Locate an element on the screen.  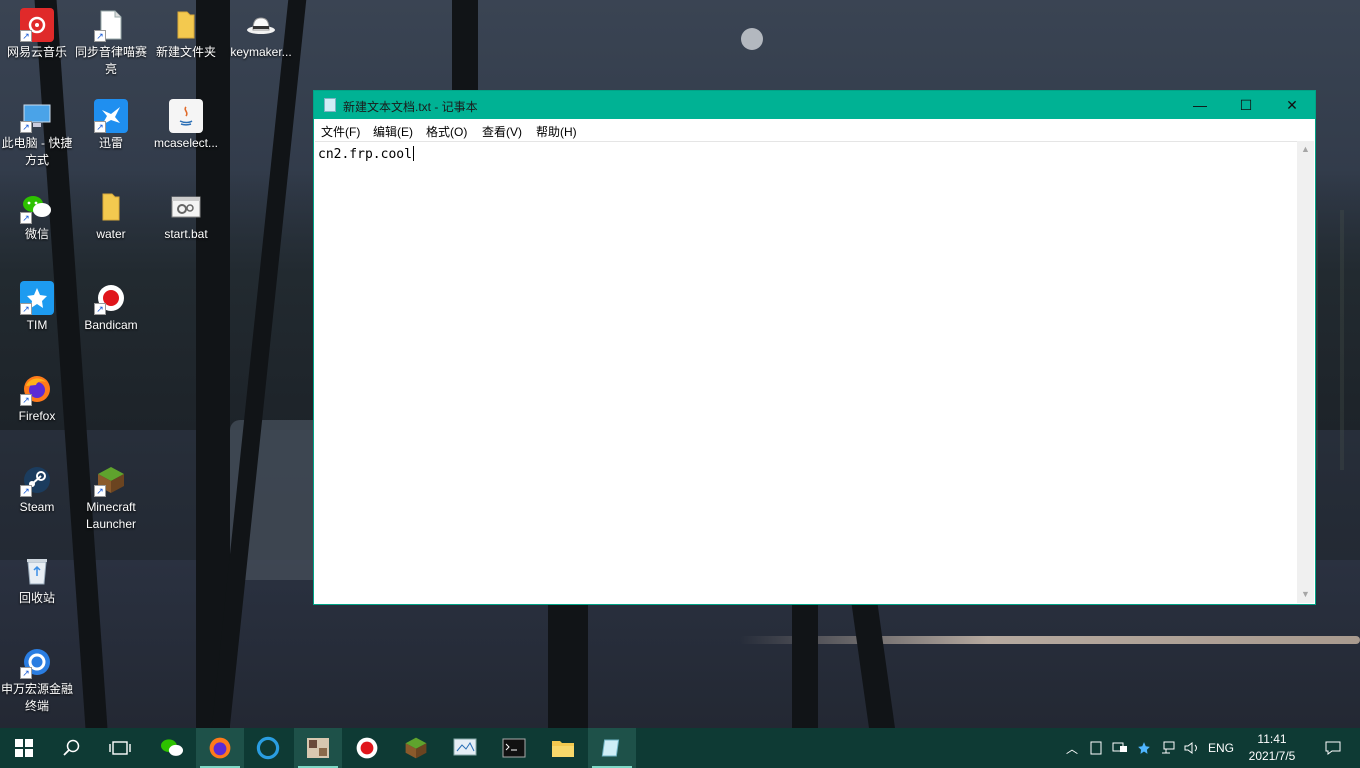
close-icon: ✕ is located at coordinates (1292, 104).